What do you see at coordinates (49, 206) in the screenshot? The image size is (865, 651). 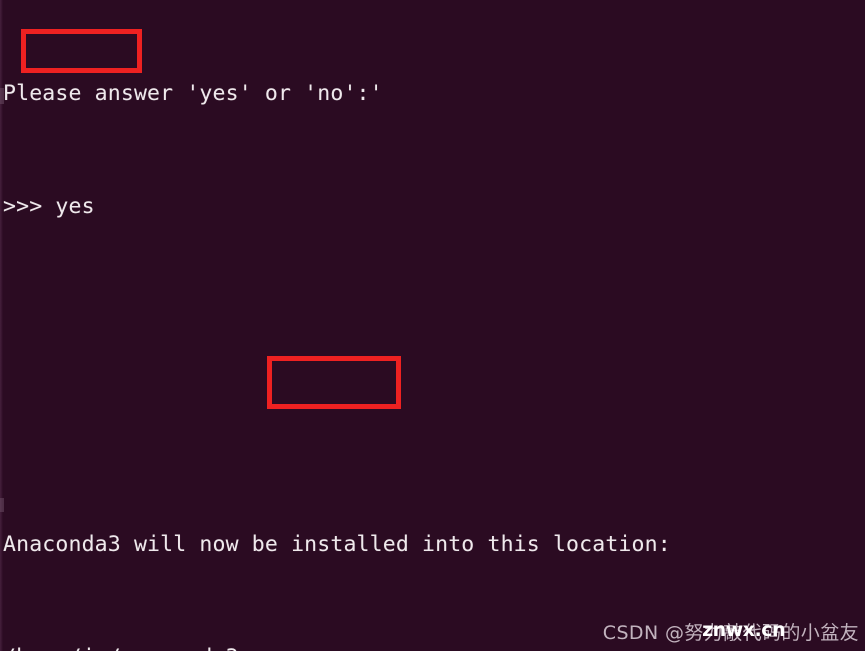 I see `terminal-line-1: >>> yes` at bounding box center [49, 206].